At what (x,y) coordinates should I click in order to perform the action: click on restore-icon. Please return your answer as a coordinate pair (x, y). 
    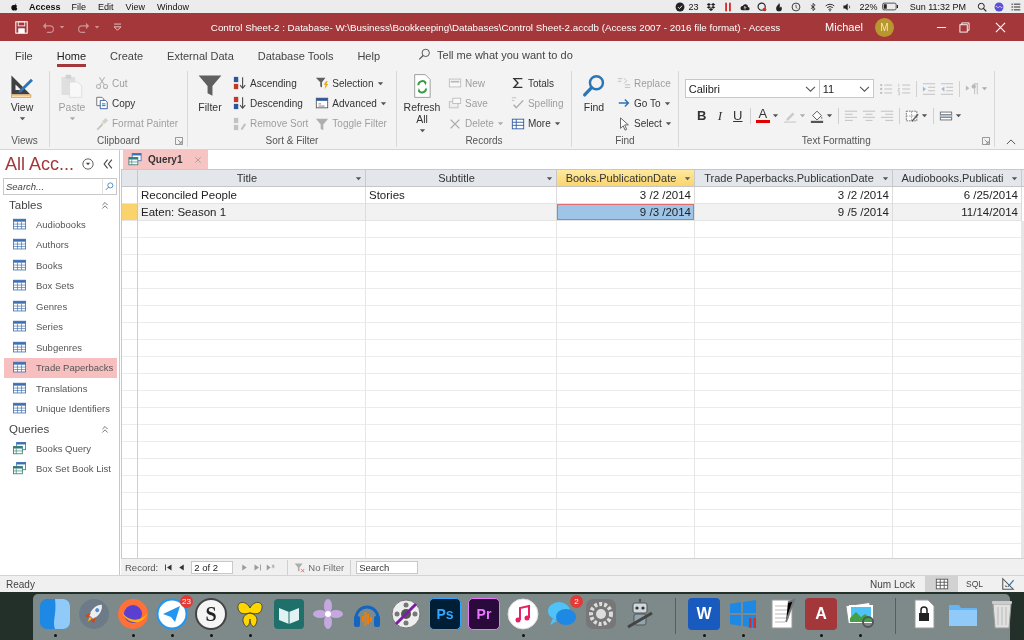
    Looking at the image, I should click on (964, 27).